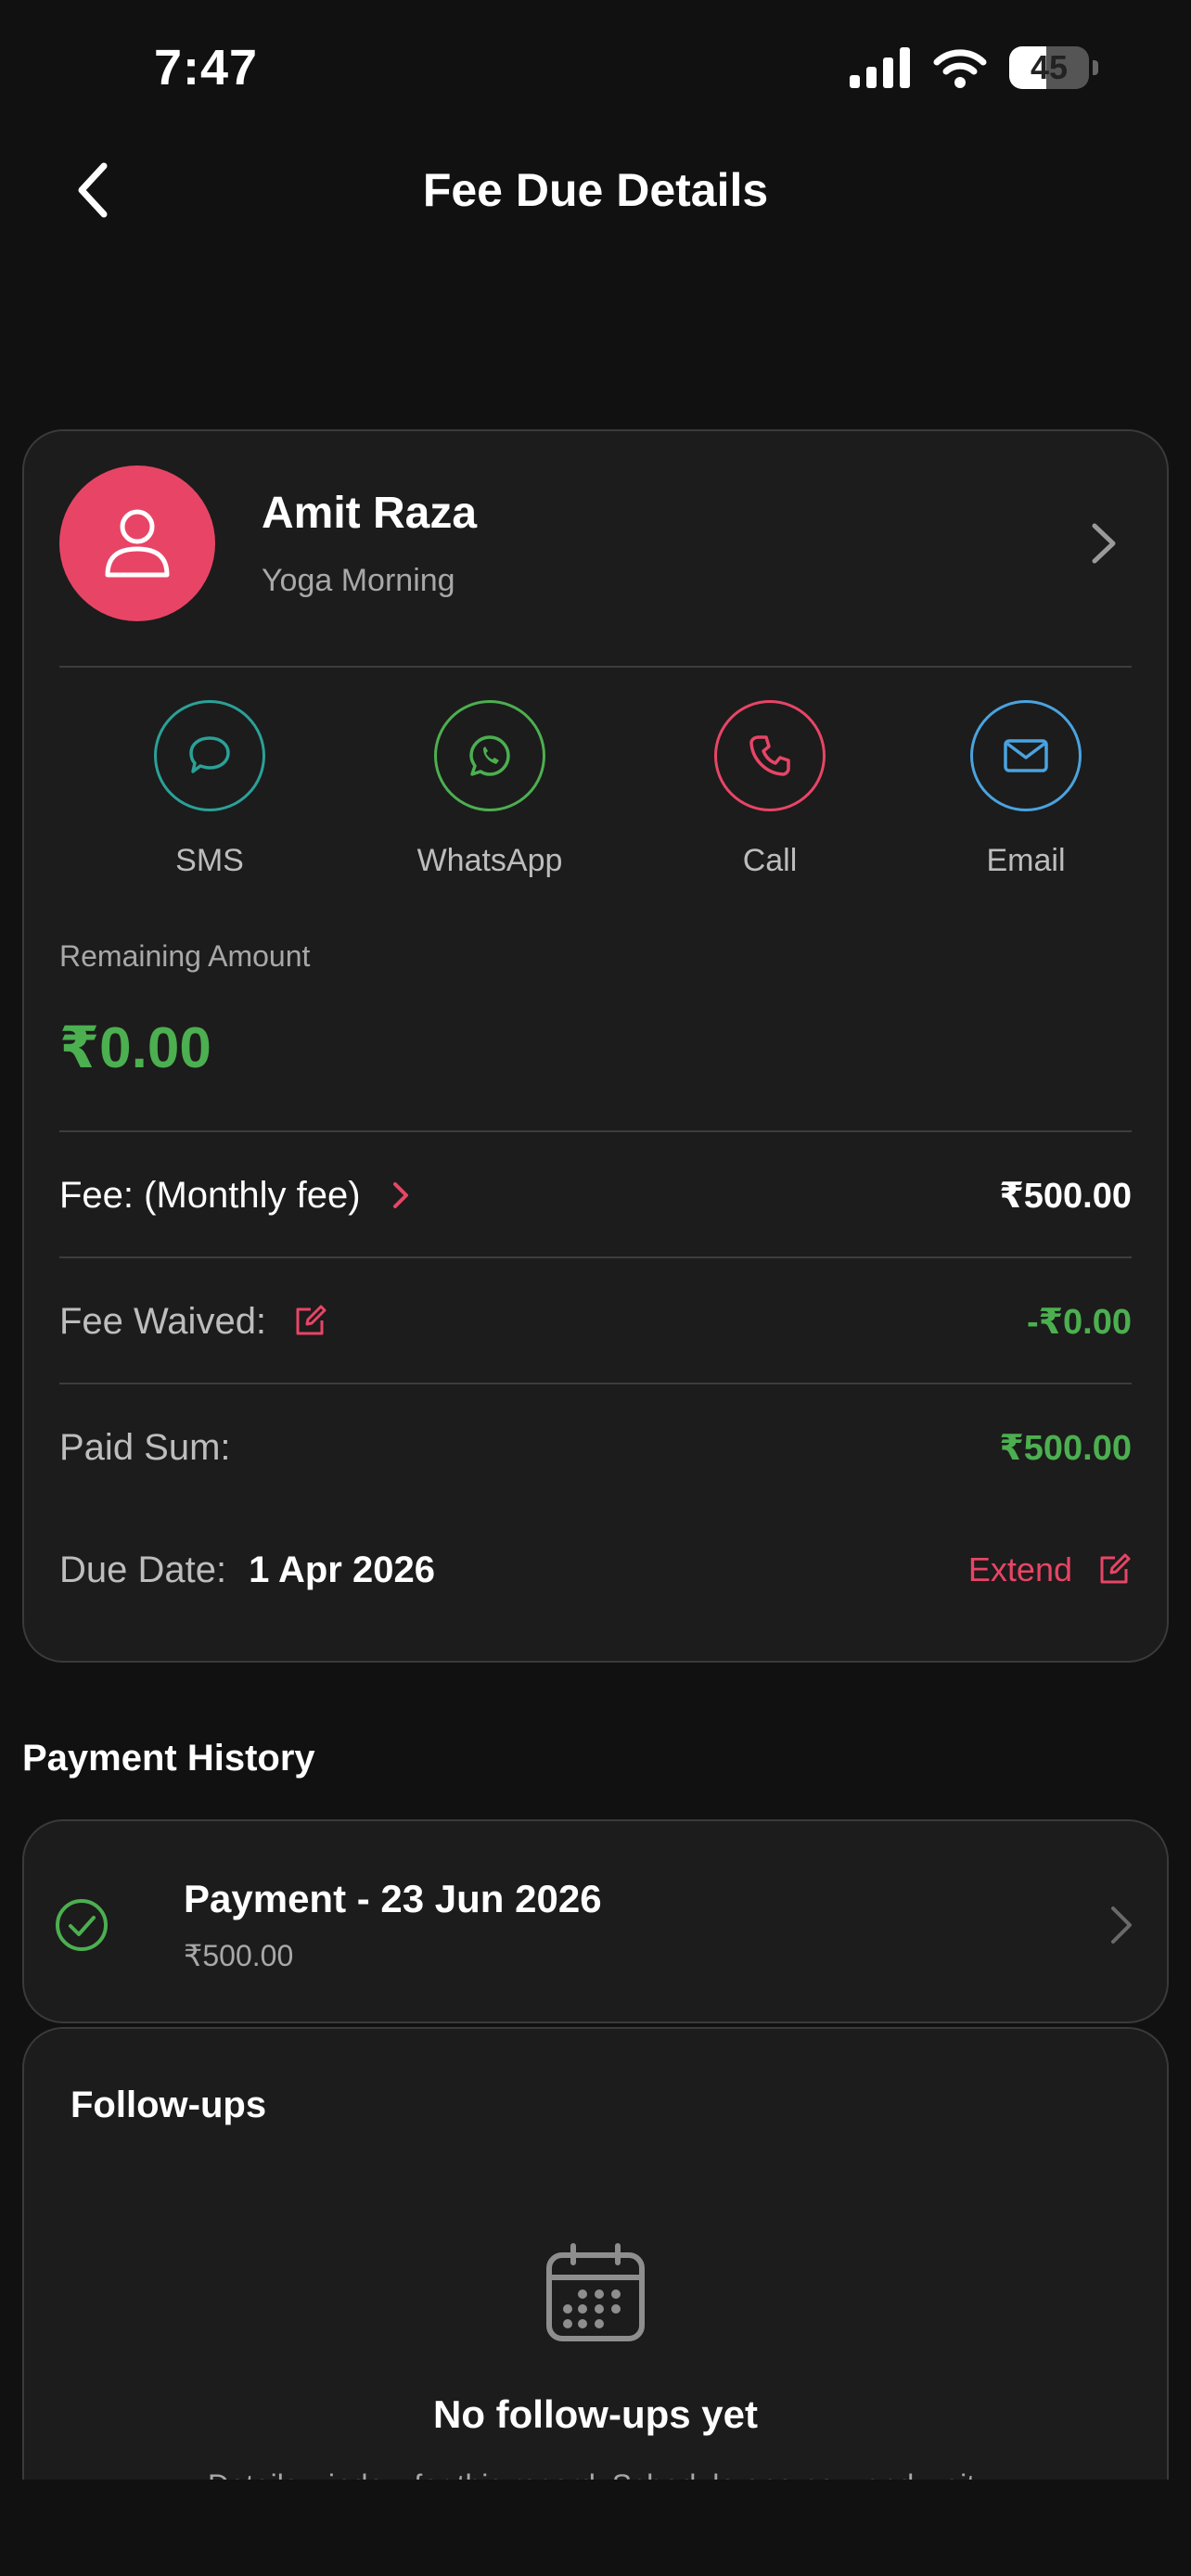 The width and height of the screenshot is (1191, 2576). Describe the element at coordinates (209, 860) in the screenshot. I see `sms-label: SMS` at that location.